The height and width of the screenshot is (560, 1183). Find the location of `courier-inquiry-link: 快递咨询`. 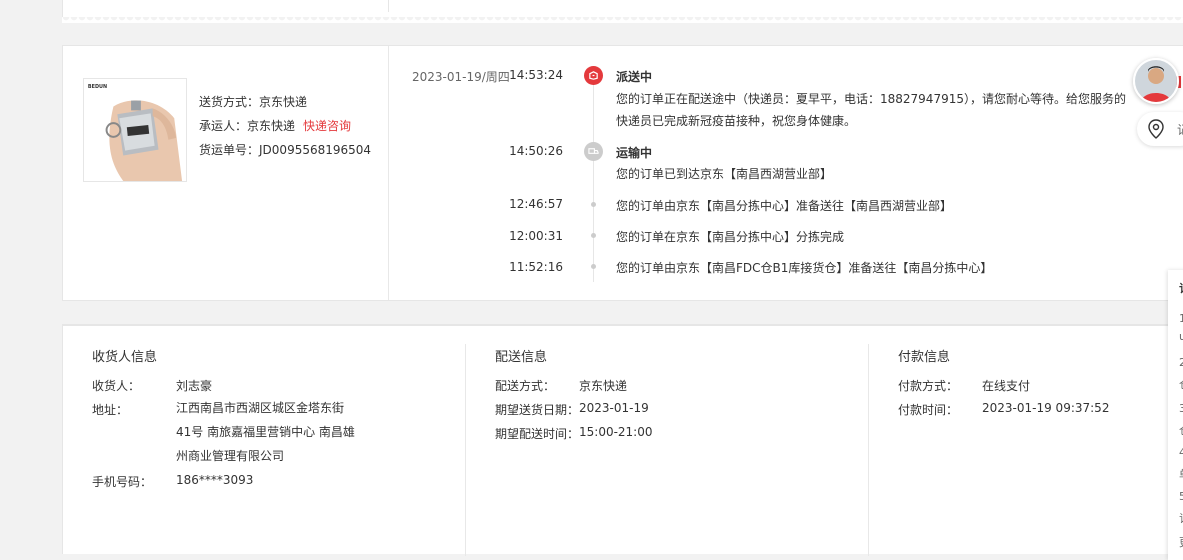

courier-inquiry-link: 快递咨询 is located at coordinates (327, 126).